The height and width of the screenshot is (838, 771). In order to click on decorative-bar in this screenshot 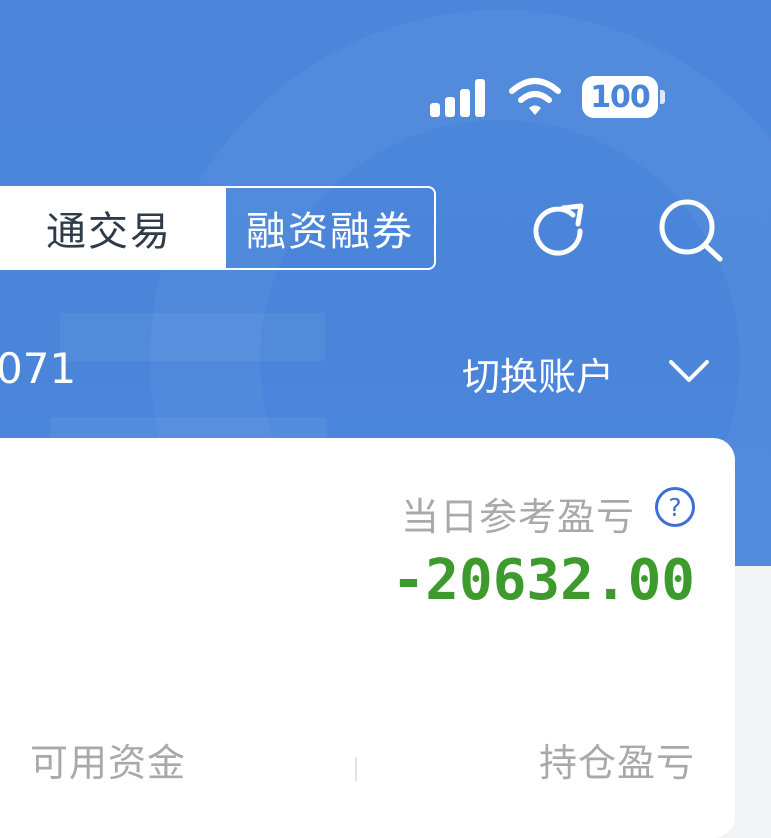, I will do `click(192, 337)`.